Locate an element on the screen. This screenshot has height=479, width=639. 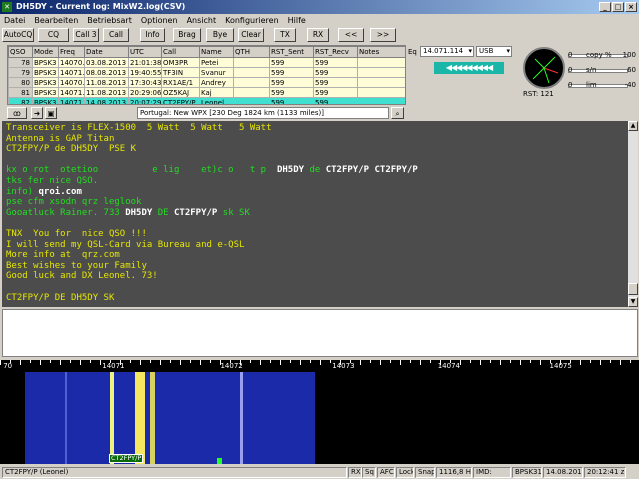
callsign-tag: CT2FPY/P is located at coordinates (126, 458).